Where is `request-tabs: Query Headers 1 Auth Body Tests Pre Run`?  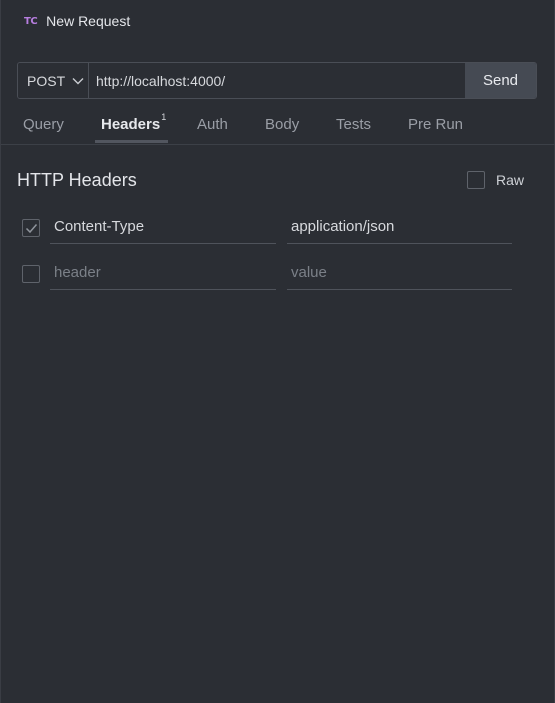 request-tabs: Query Headers 1 Auth Body Tests Pre Run is located at coordinates (278, 126).